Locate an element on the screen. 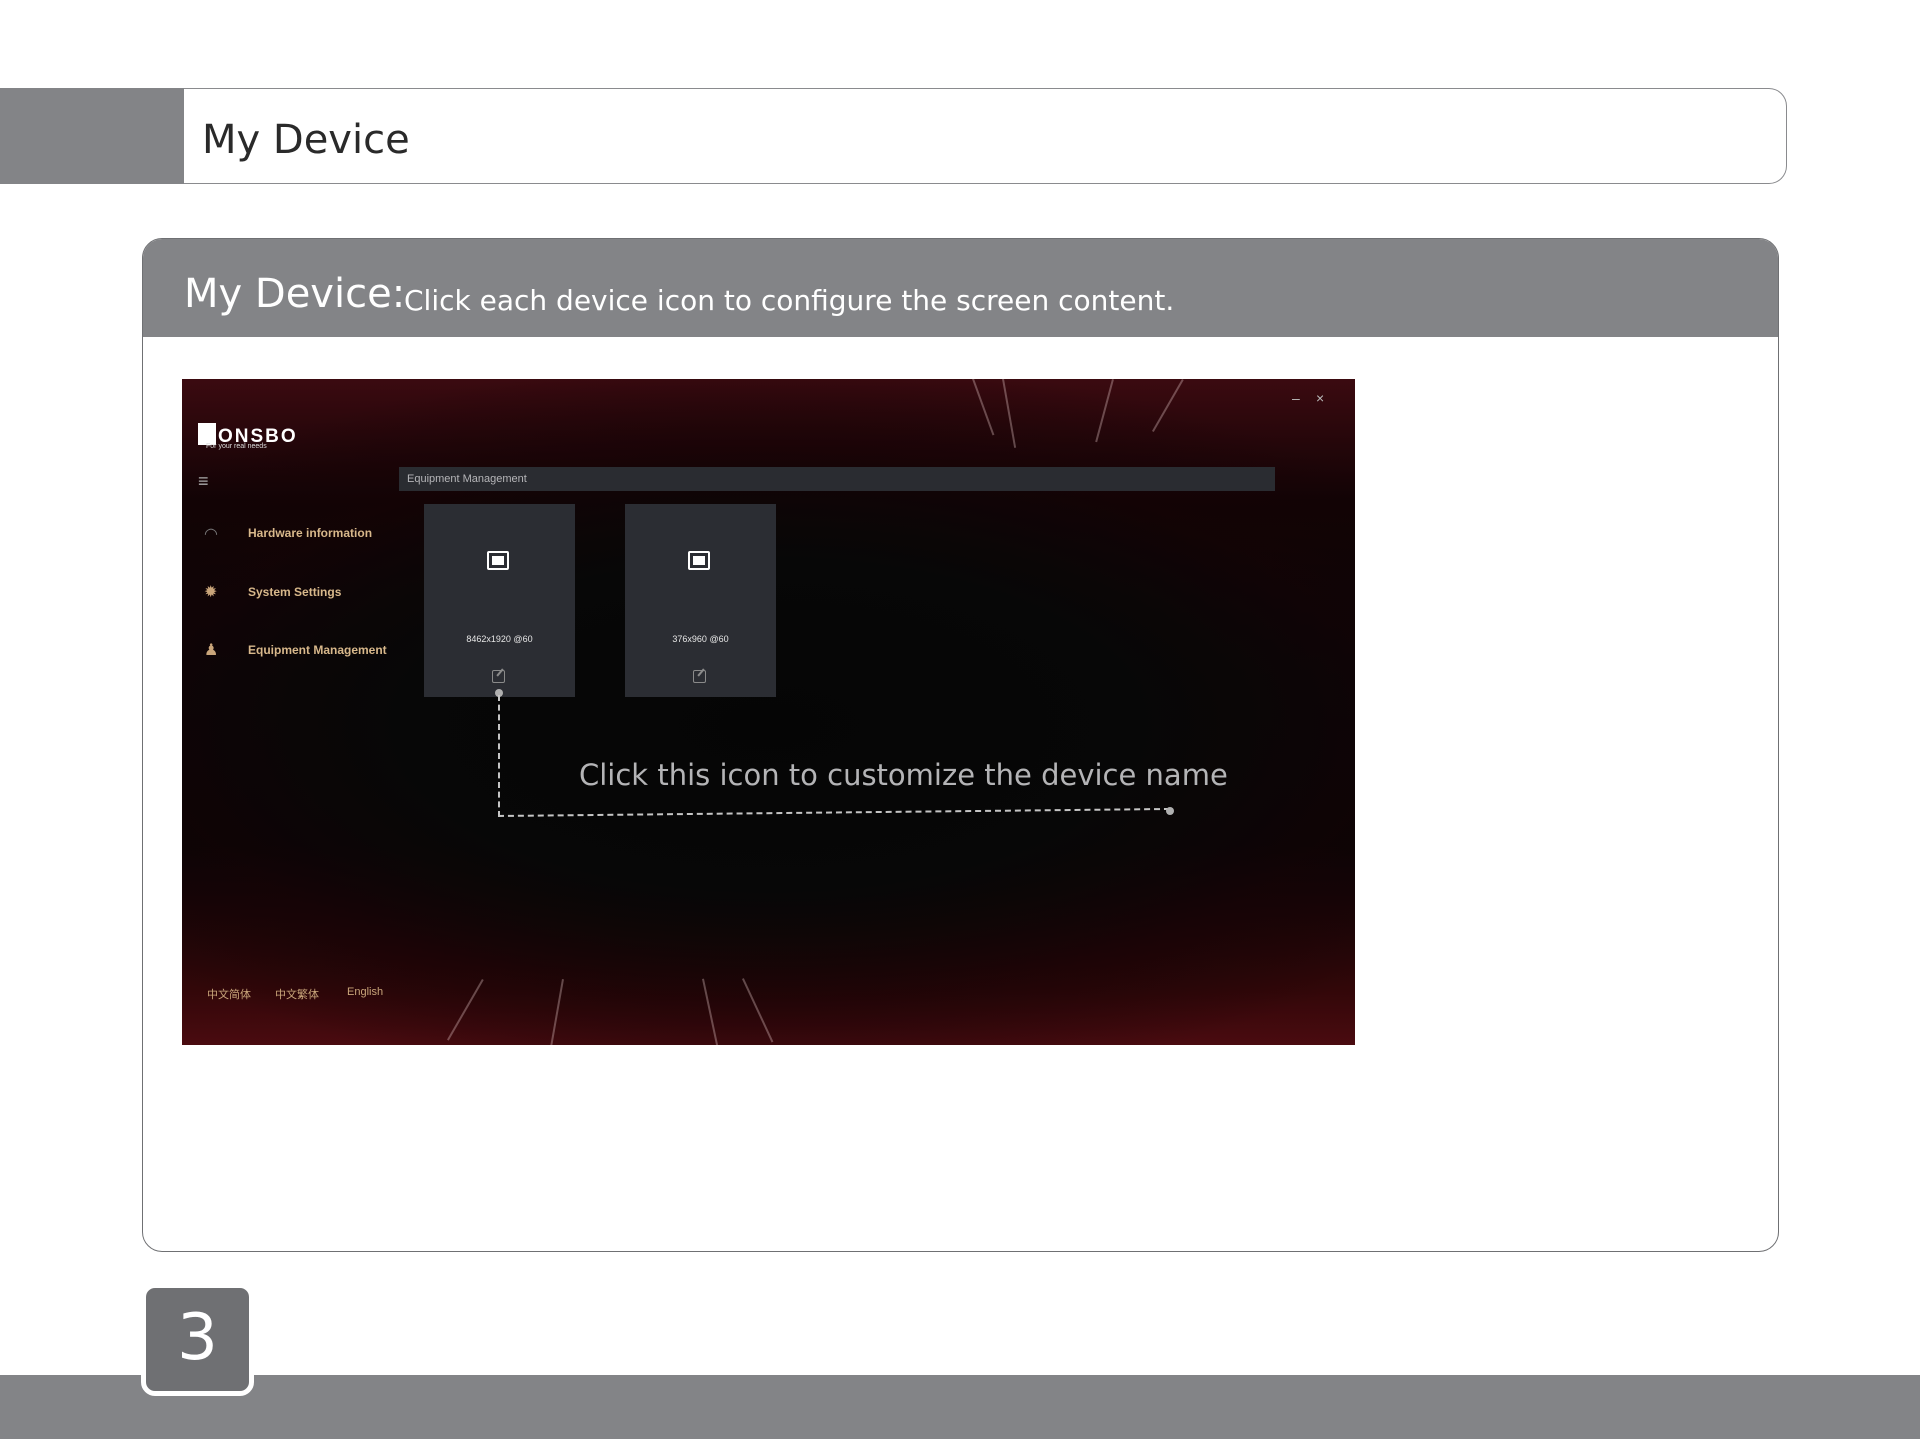 This screenshot has width=1920, height=1439. device-card: 8462x1920 @60 is located at coordinates (499, 600).